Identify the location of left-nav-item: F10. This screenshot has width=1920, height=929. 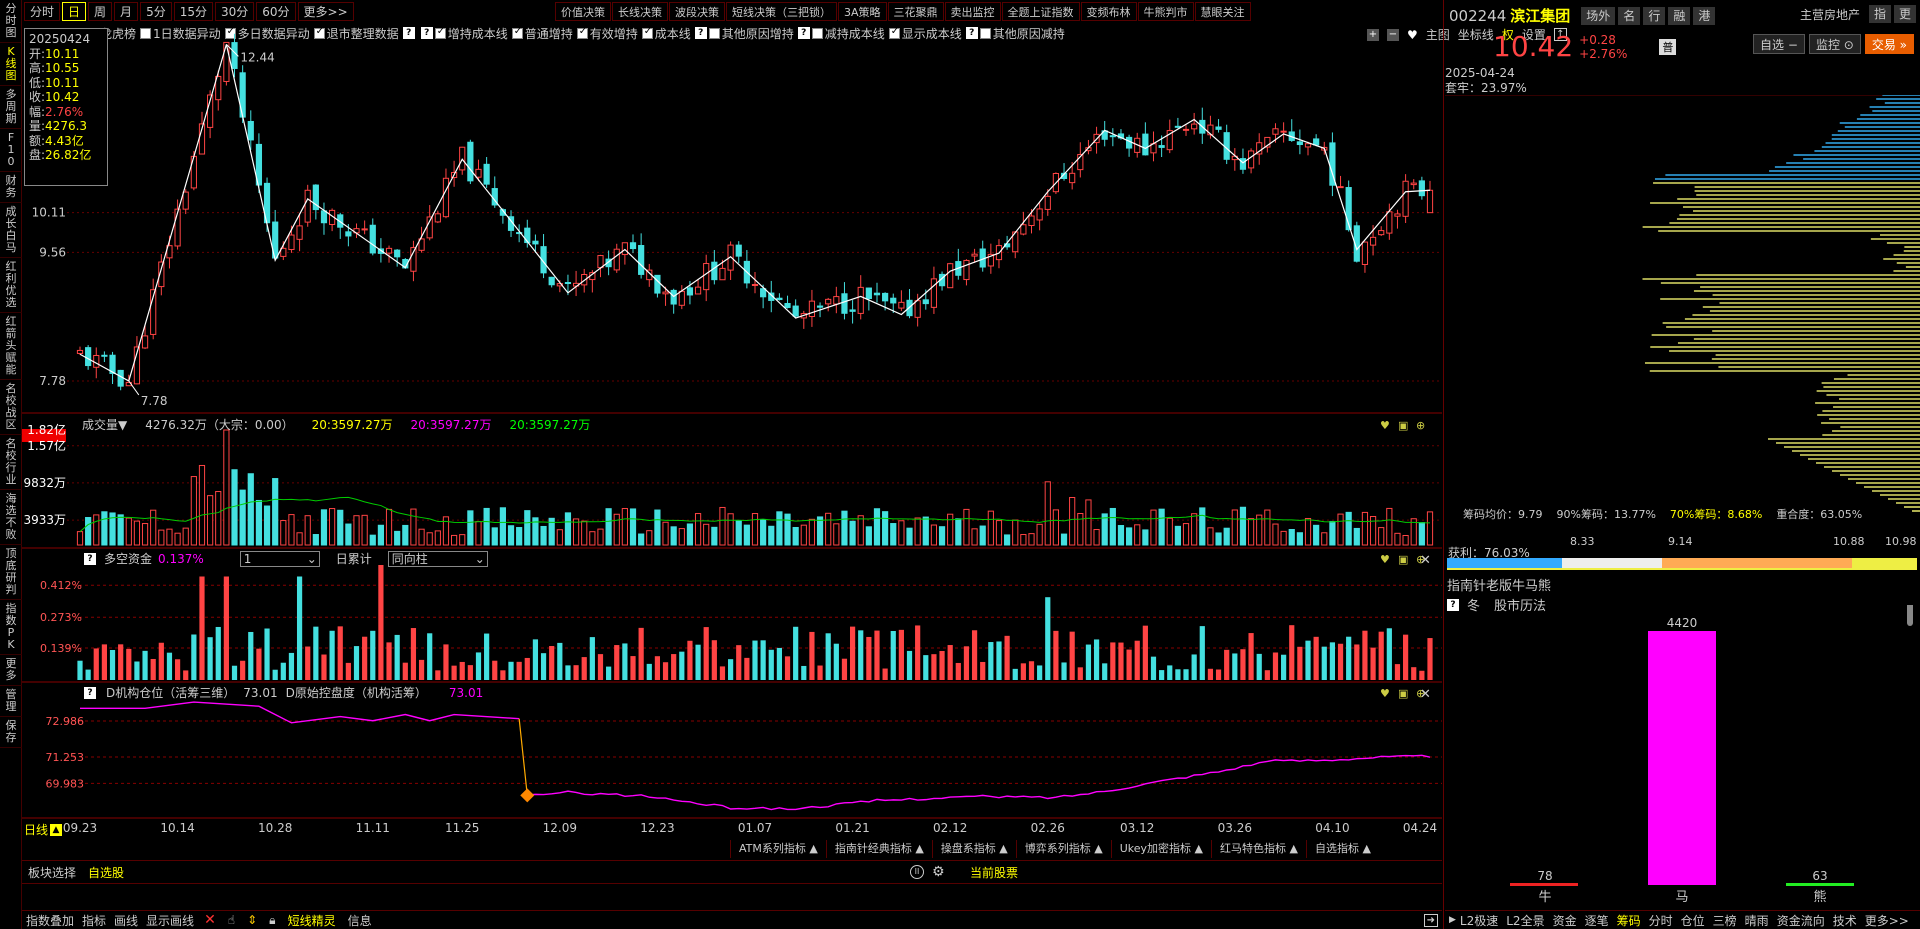
(11, 150).